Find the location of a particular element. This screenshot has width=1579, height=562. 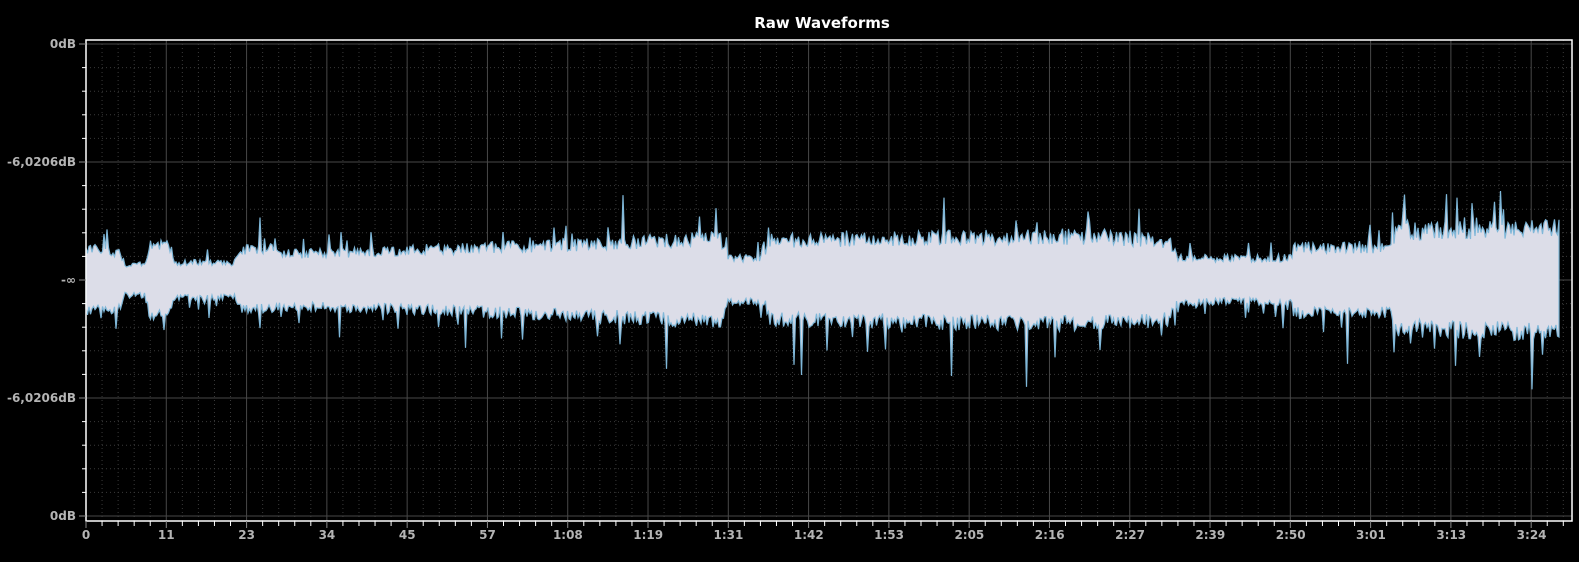

x-tick-label: 2:39 is located at coordinates (1210, 535).